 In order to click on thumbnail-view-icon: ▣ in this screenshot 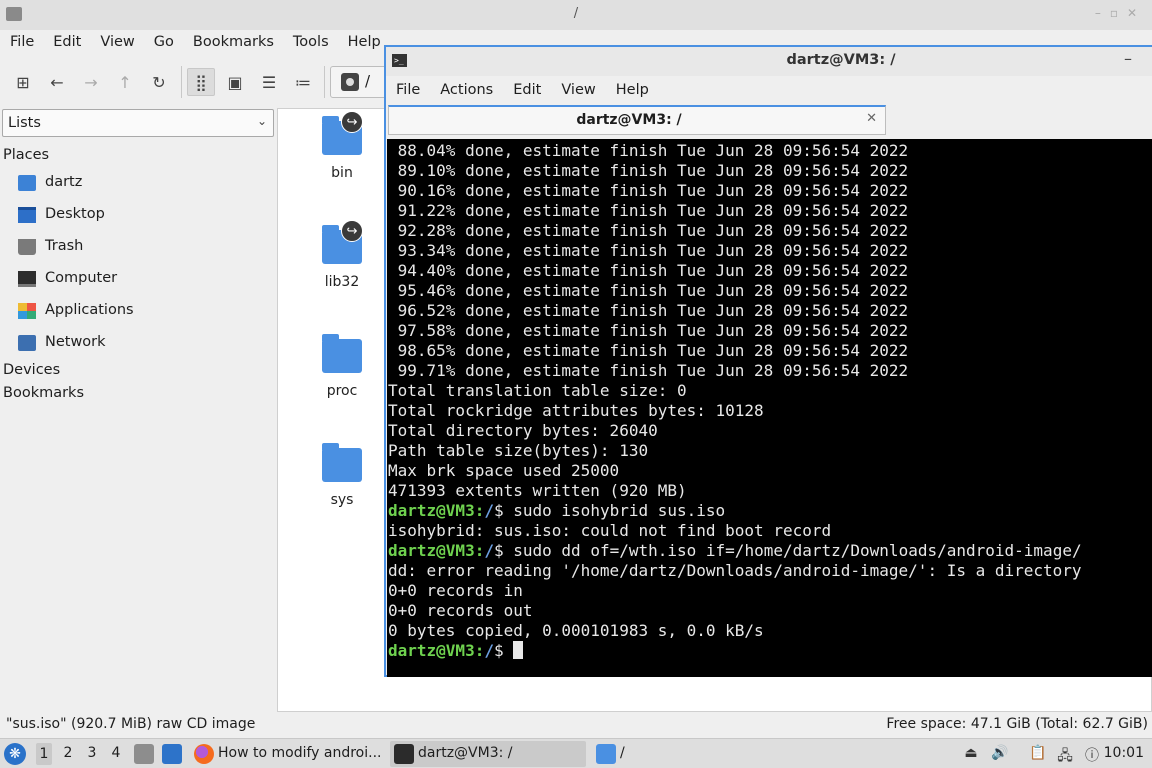, I will do `click(235, 82)`.